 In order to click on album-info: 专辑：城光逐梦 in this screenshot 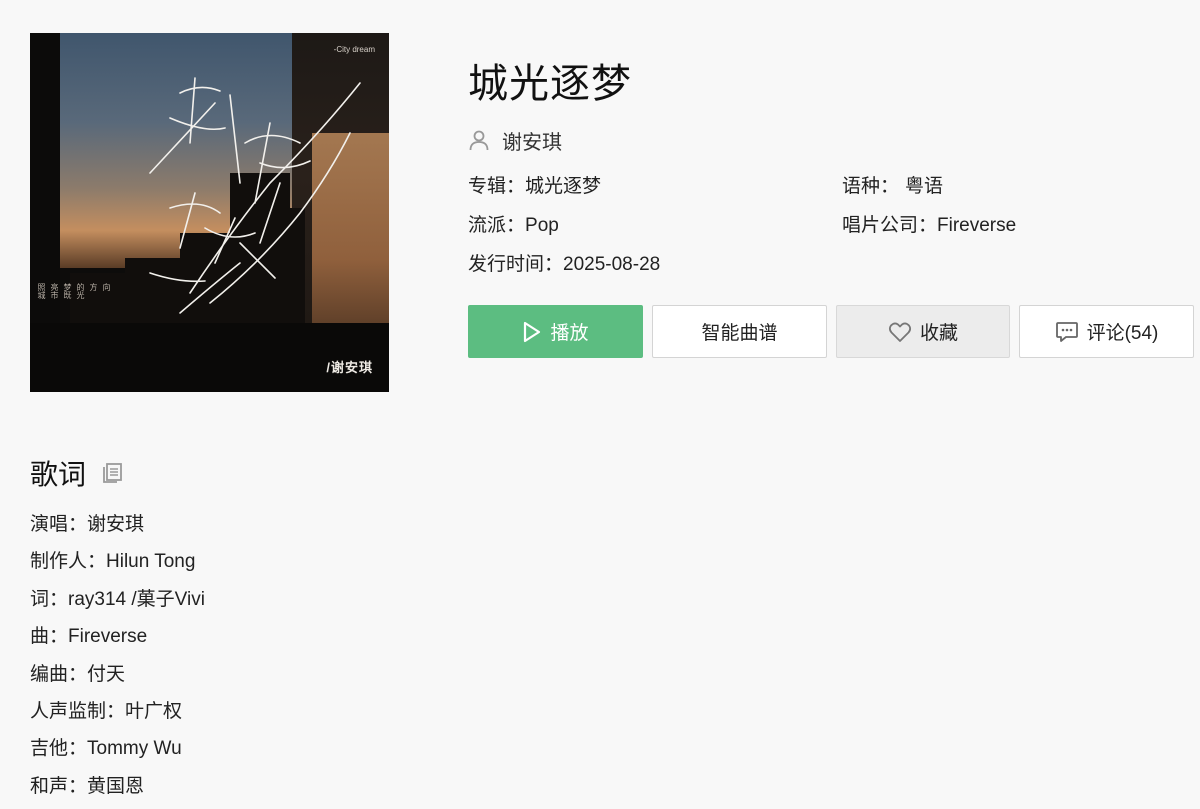, I will do `click(534, 187)`.